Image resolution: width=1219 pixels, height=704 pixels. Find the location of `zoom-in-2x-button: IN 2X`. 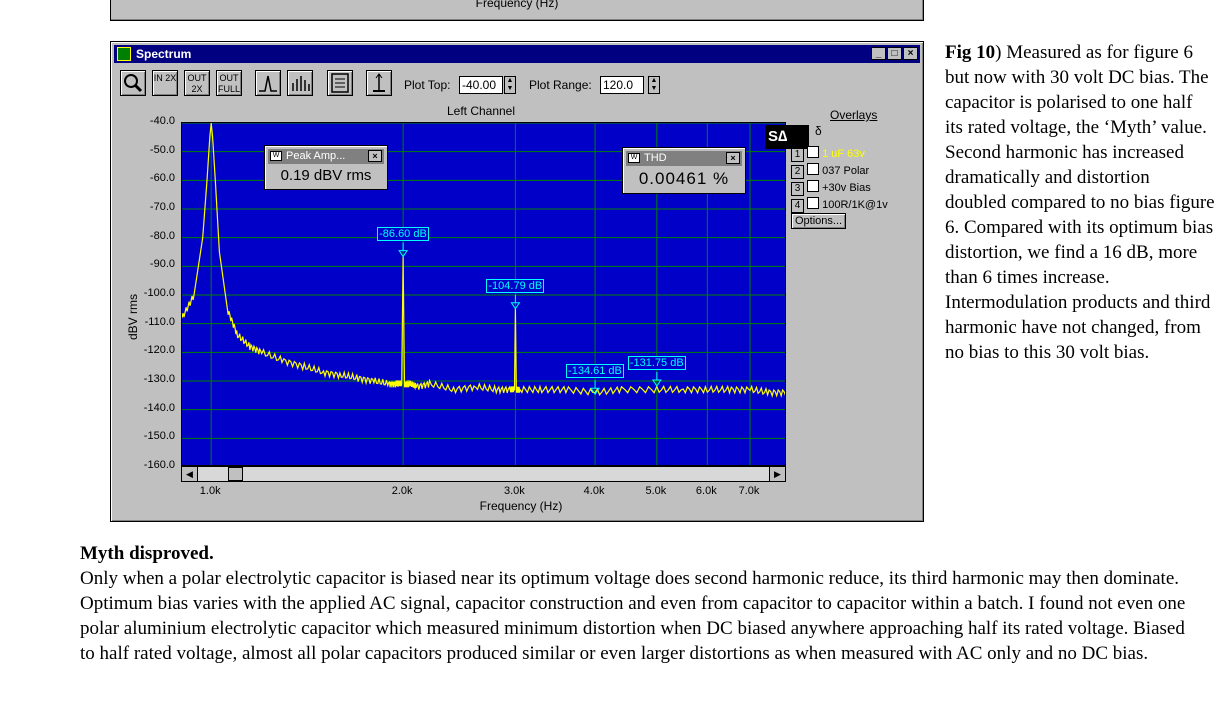

zoom-in-2x-button: IN 2X is located at coordinates (165, 83).